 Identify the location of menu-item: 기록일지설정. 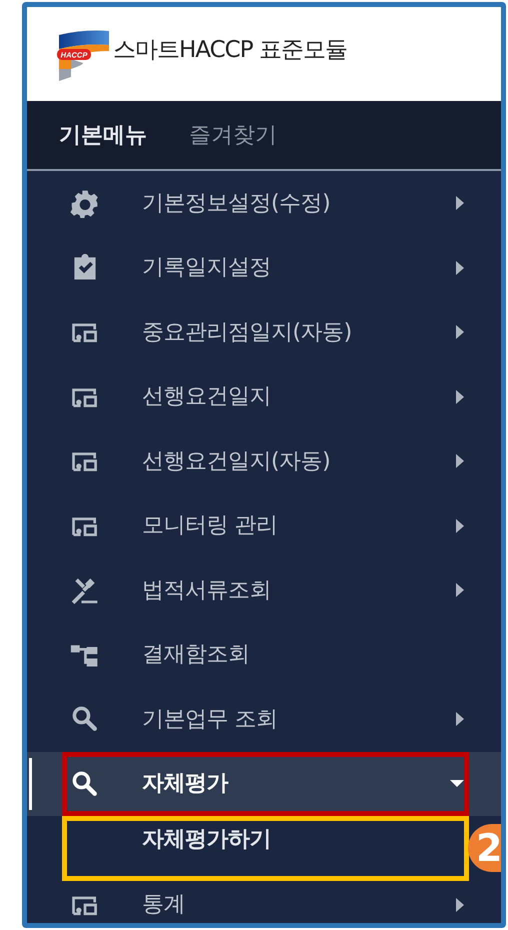
(206, 267).